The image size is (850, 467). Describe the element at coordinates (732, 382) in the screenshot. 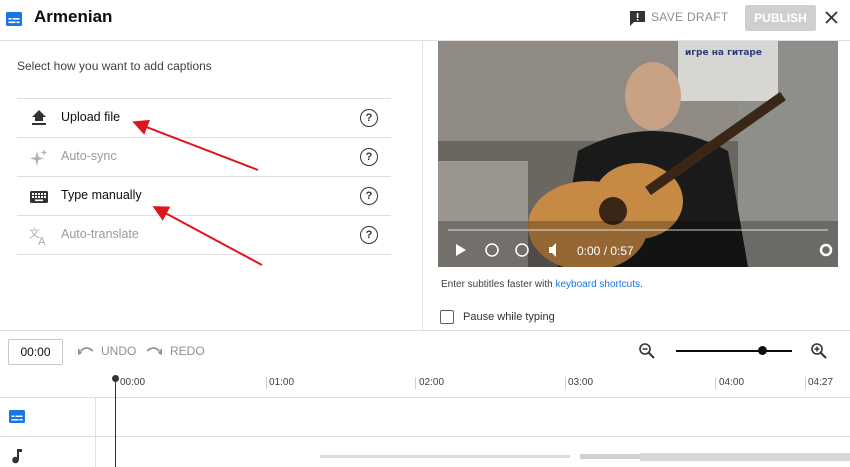

I see `tick-label: 04:00` at that location.